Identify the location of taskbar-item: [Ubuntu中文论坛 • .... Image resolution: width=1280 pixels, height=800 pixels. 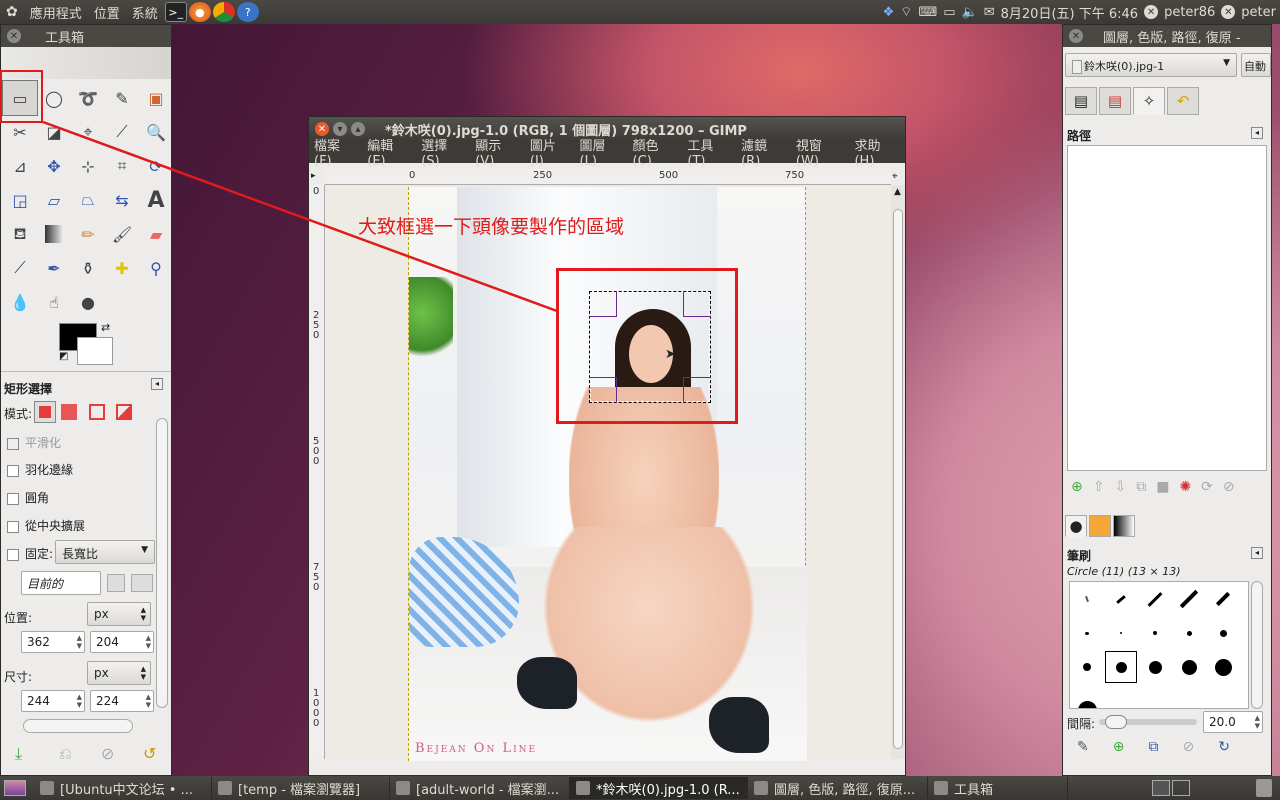
(123, 788).